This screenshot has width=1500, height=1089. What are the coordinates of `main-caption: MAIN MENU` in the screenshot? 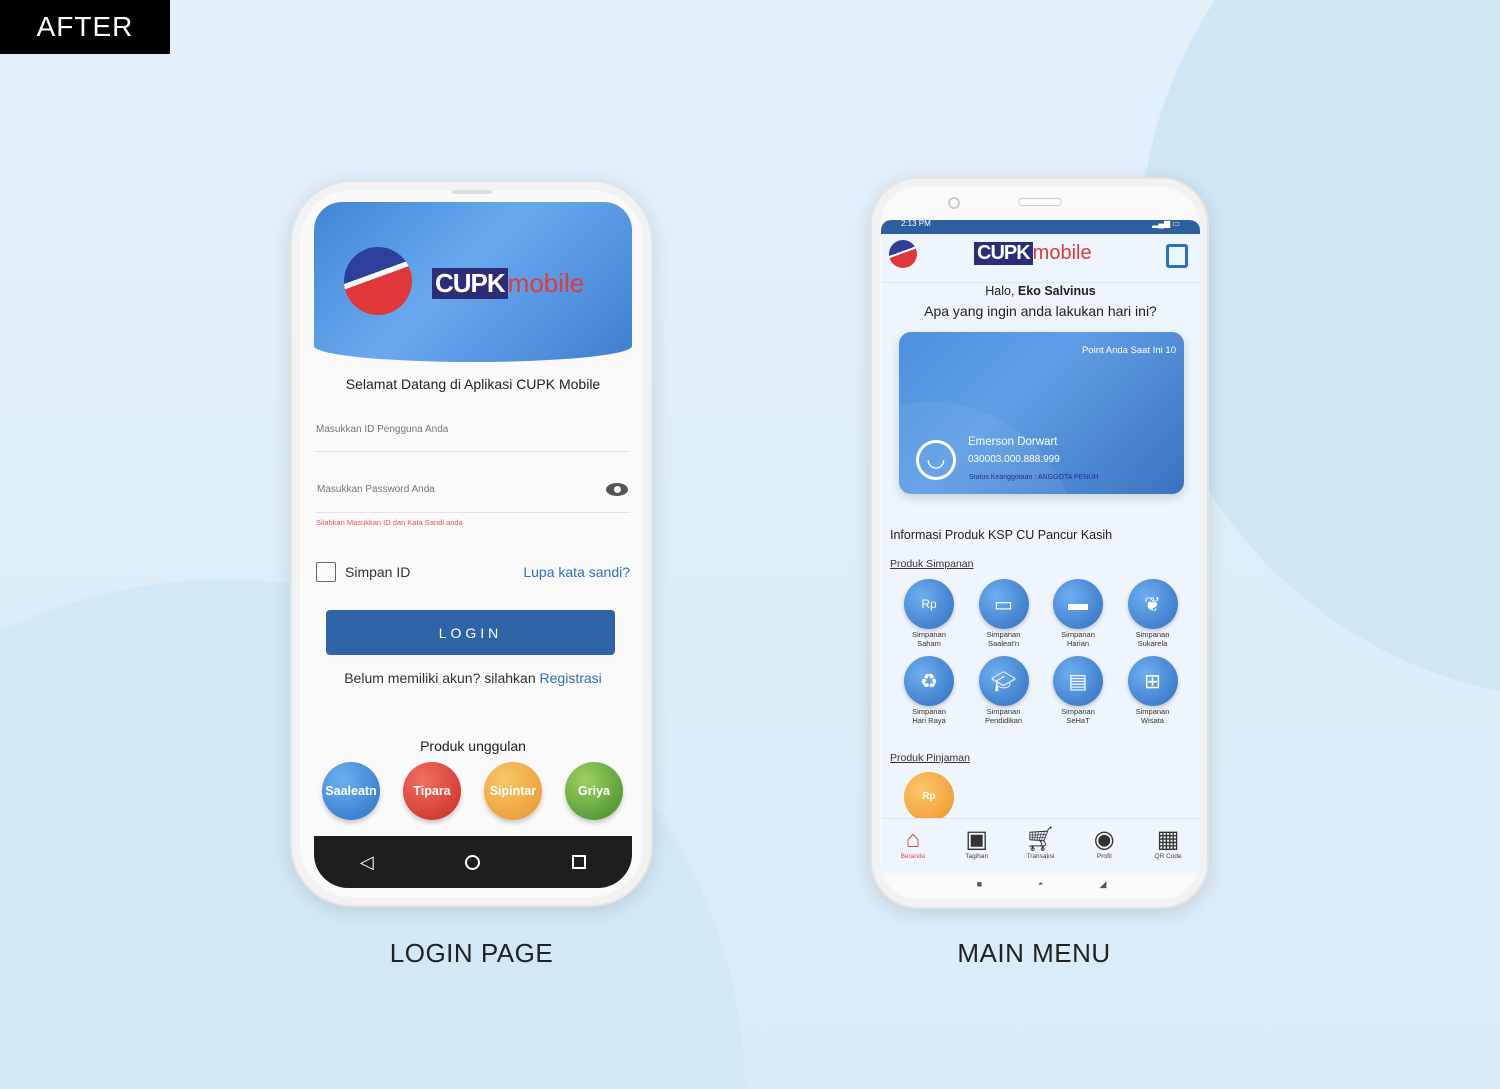 It's located at (1034, 953).